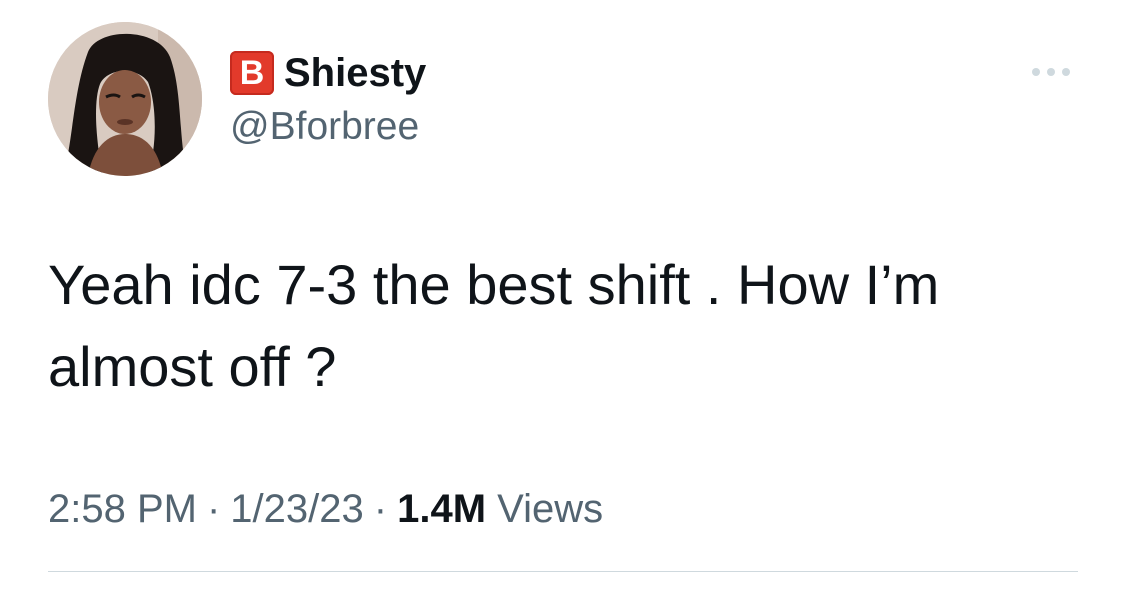 This screenshot has width=1125, height=592. Describe the element at coordinates (296, 509) in the screenshot. I see `tweet-date: 1/23/23` at that location.